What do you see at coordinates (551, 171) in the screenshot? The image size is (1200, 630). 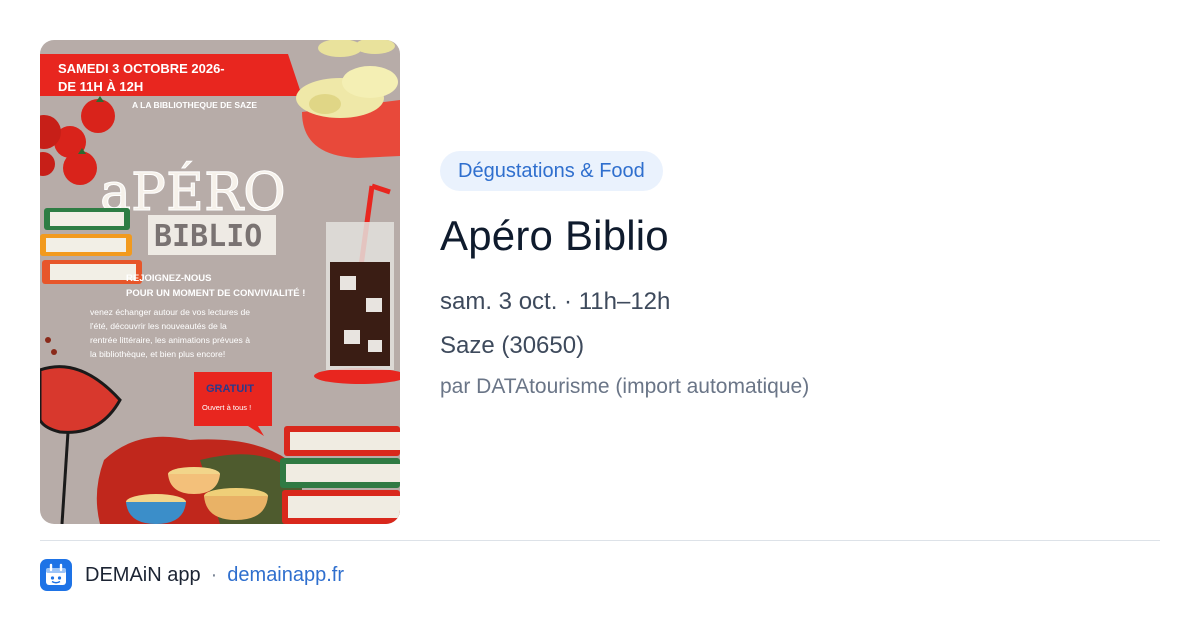 I see `category-chip: Dégustations & Food` at bounding box center [551, 171].